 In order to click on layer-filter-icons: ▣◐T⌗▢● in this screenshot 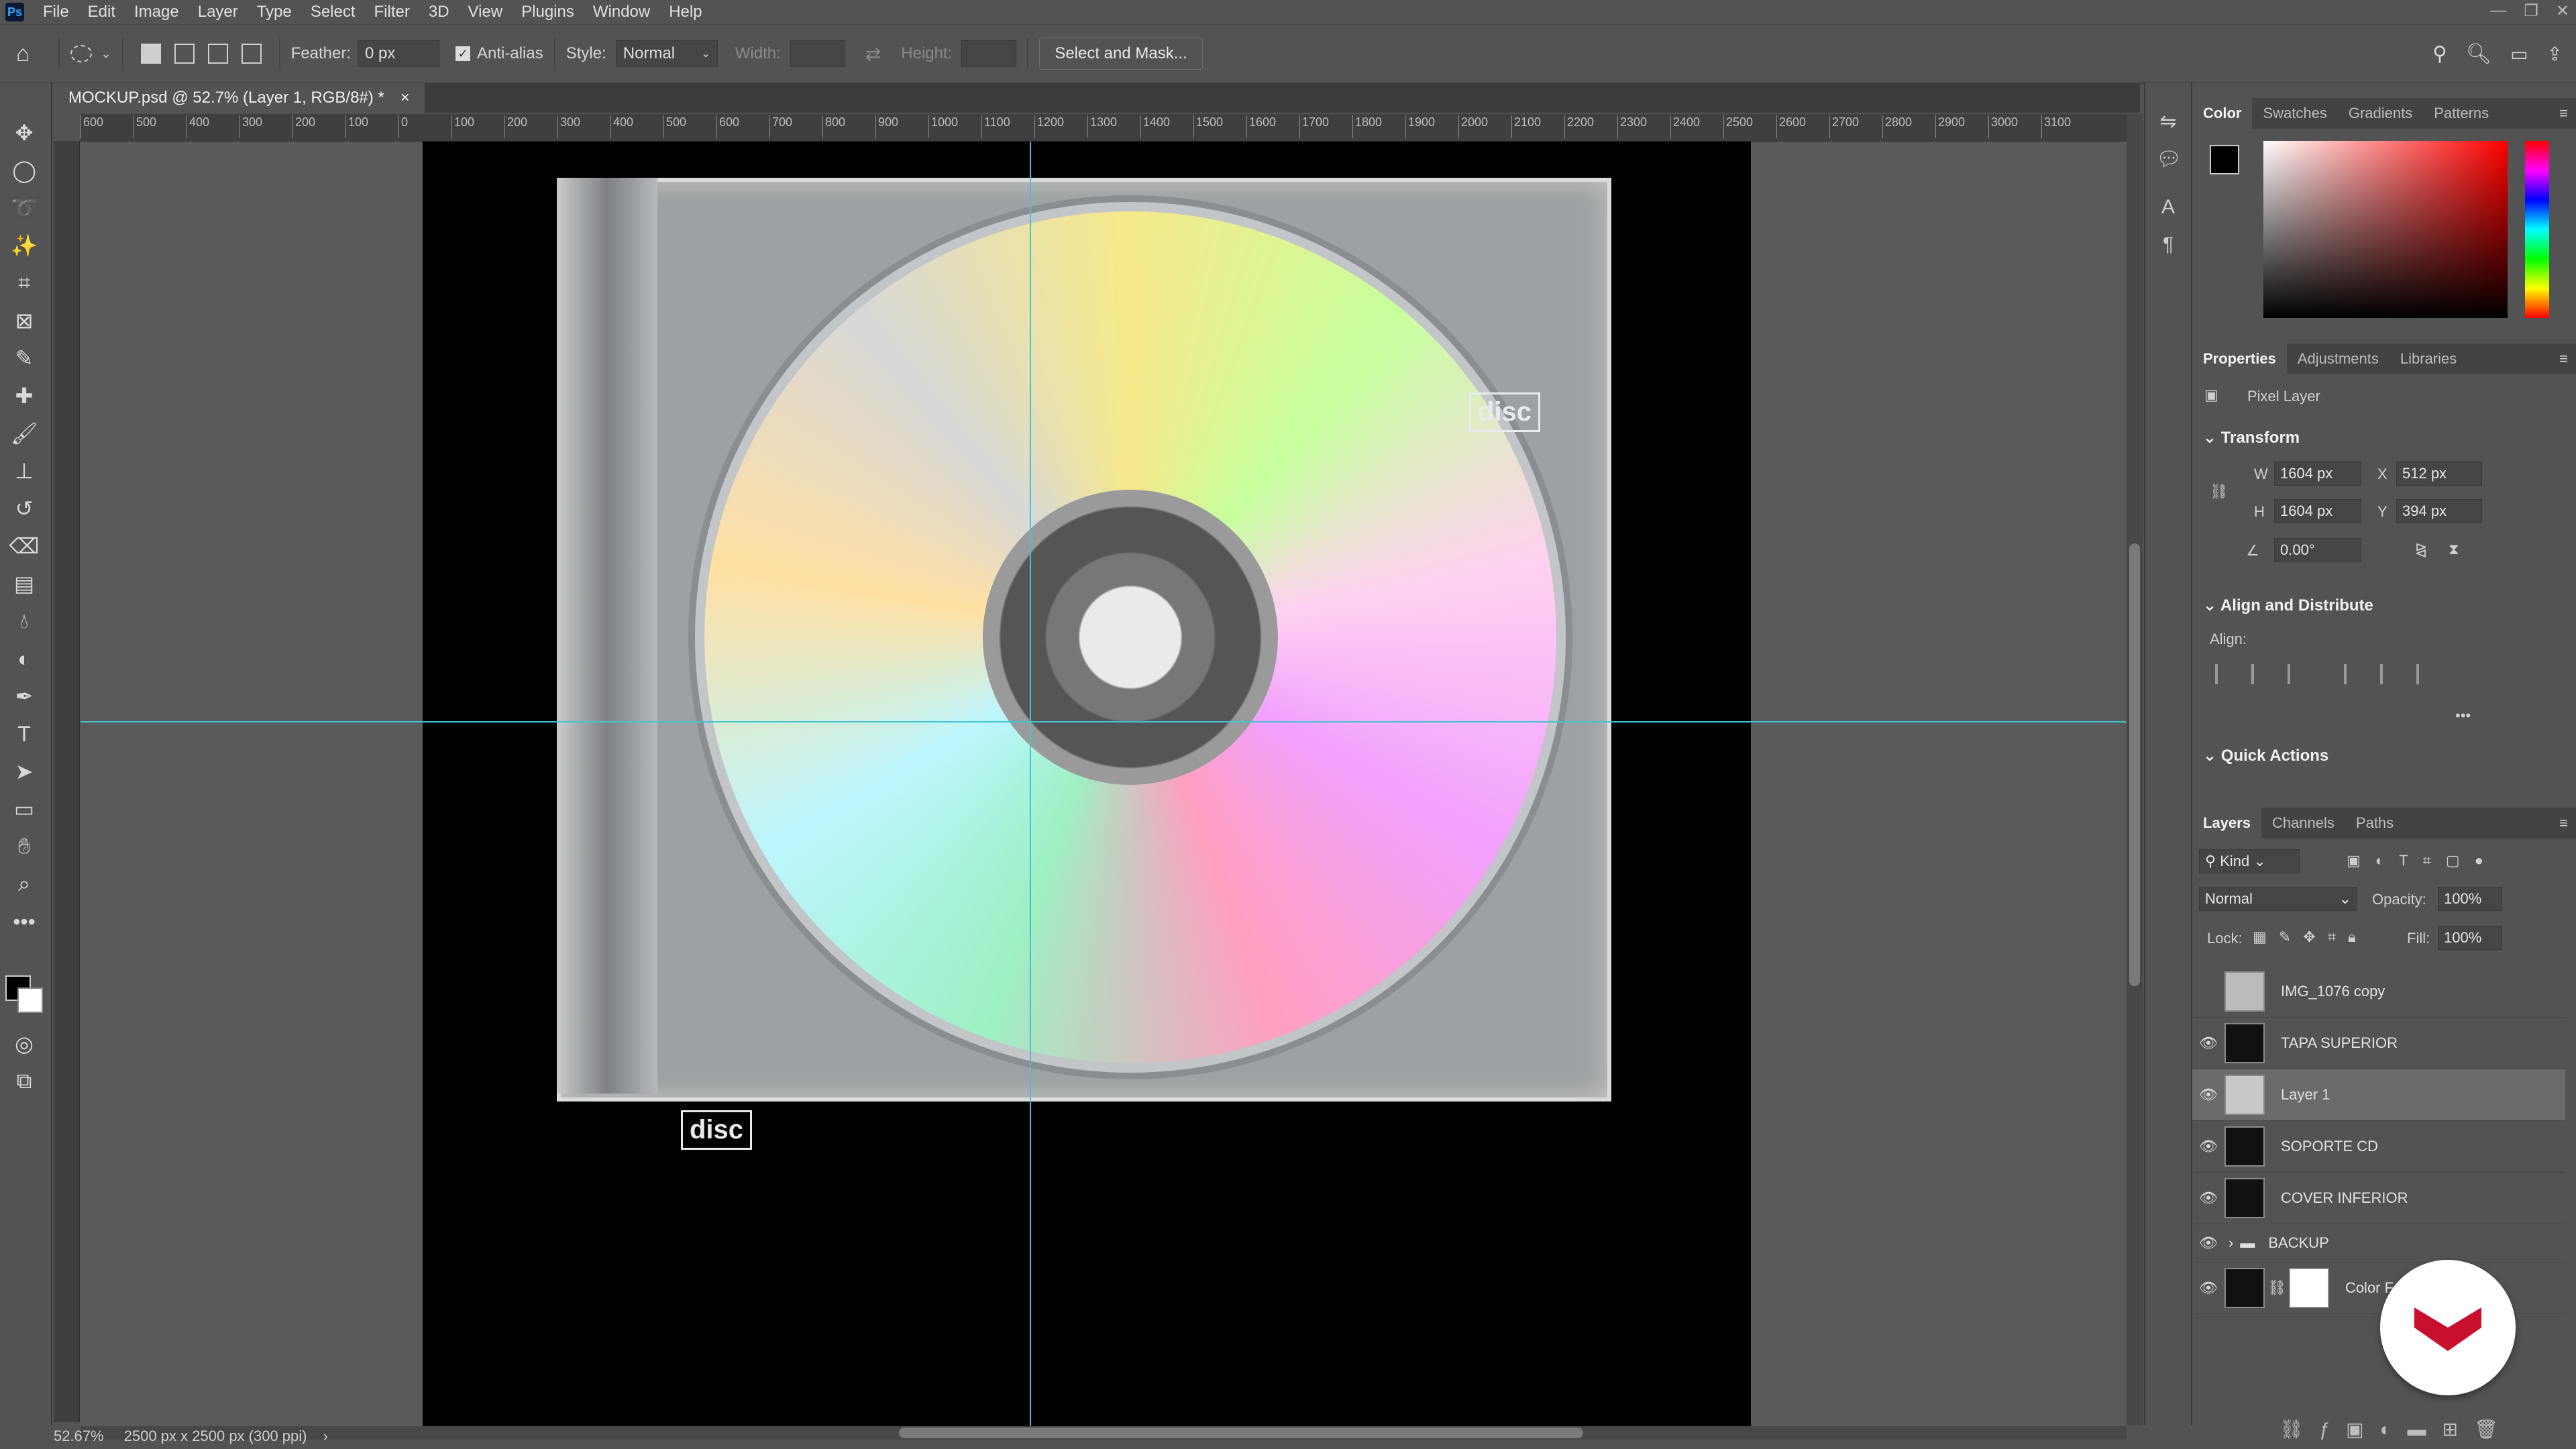, I will do `click(2422, 860)`.